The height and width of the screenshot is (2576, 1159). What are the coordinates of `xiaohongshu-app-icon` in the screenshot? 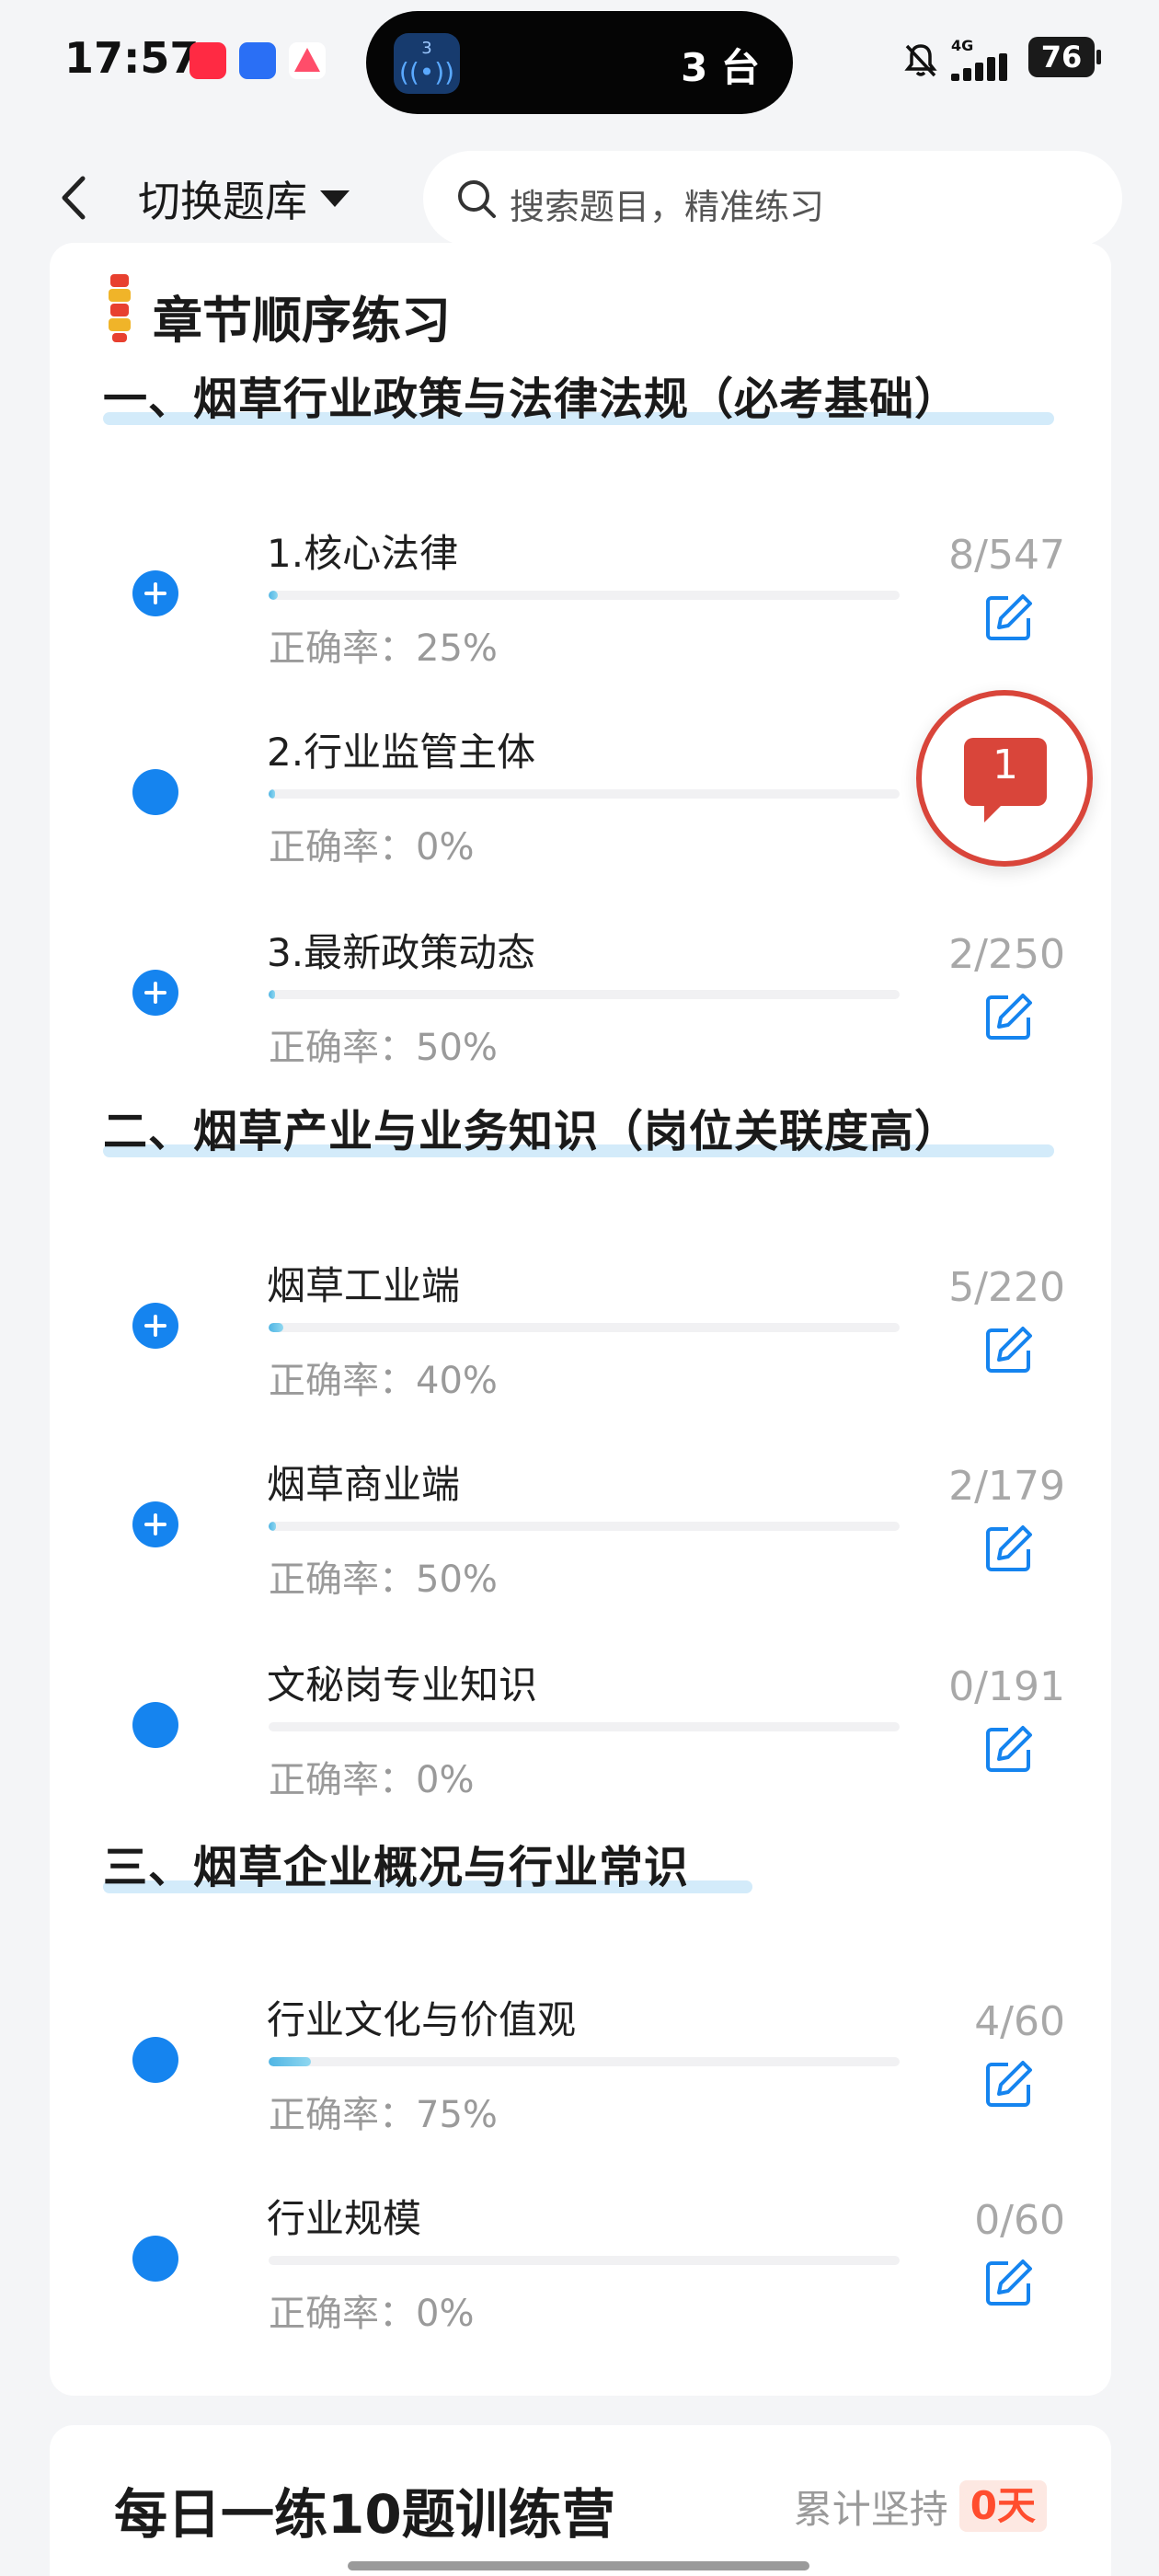 It's located at (207, 60).